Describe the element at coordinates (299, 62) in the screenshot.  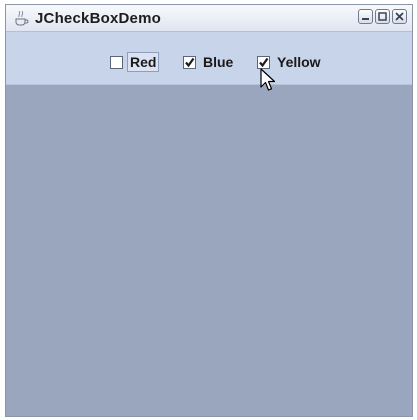
I see `checkbox-yellow-label: Yellow` at that location.